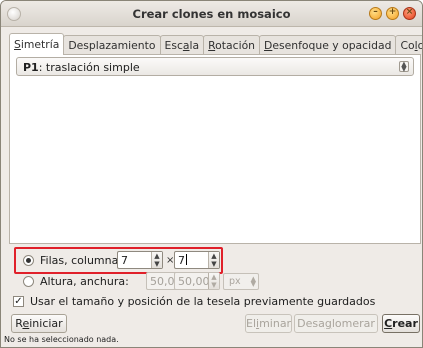  What do you see at coordinates (215, 66) in the screenshot?
I see `symmetry-select: P1: traslación simple ▲ ▼` at bounding box center [215, 66].